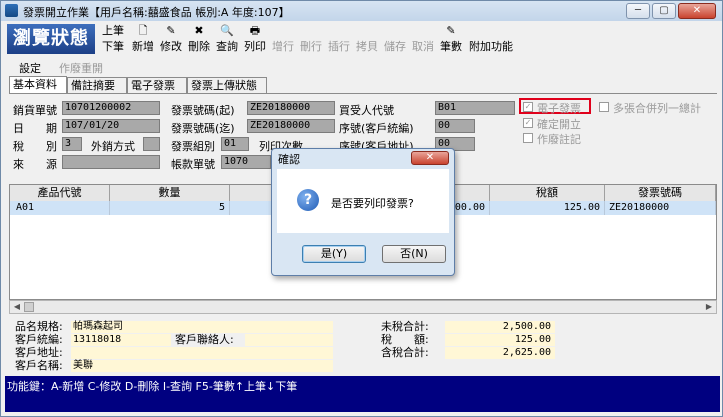  Describe the element at coordinates (430, 158) in the screenshot. I see `dialog-close-button: ✕` at that location.